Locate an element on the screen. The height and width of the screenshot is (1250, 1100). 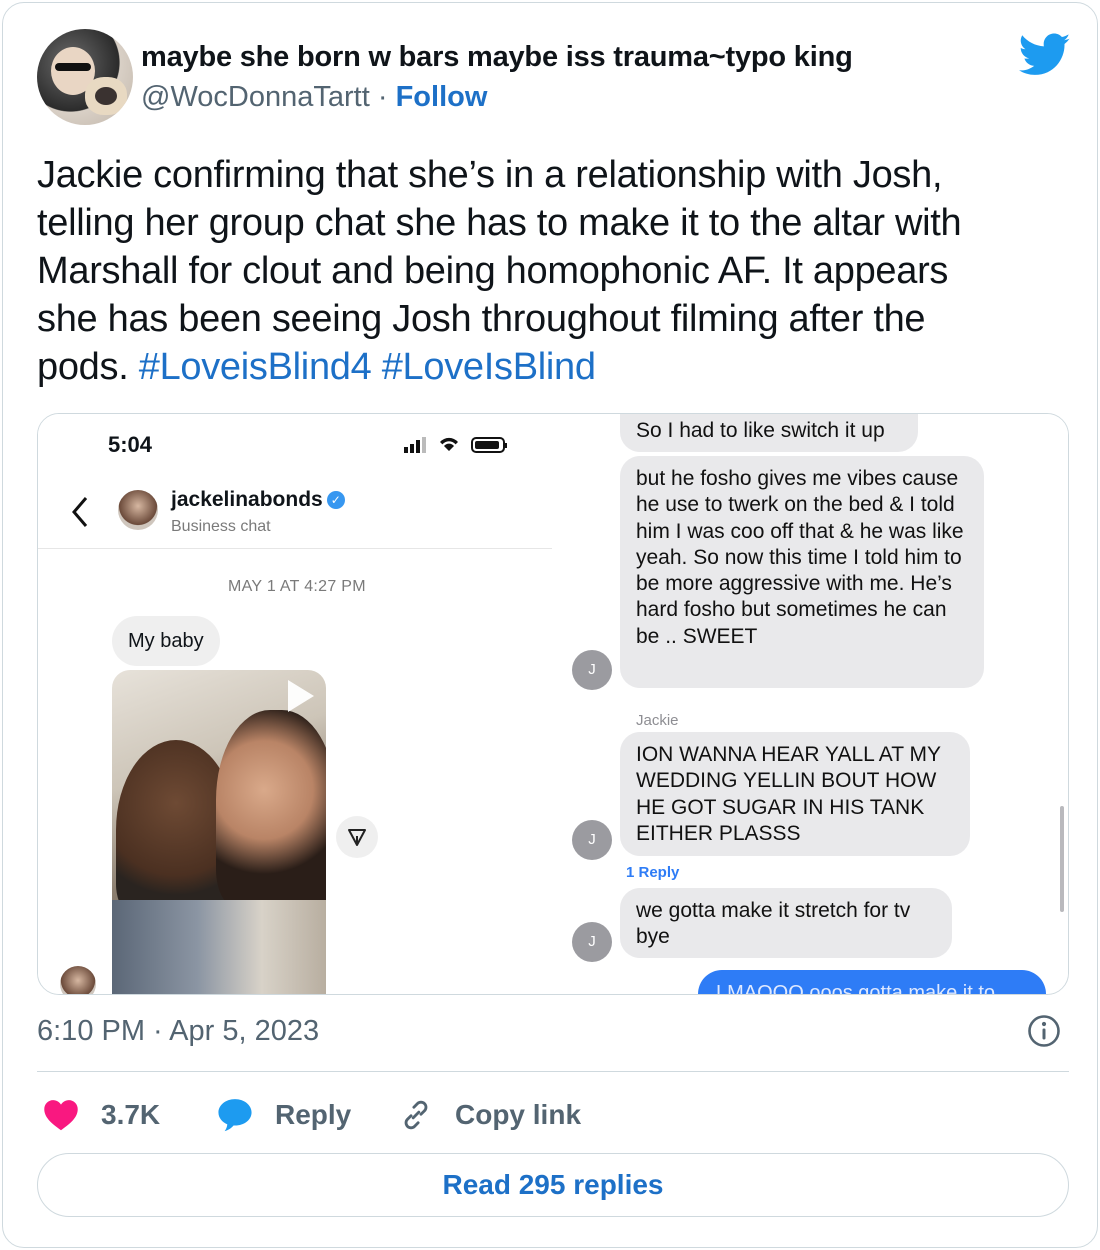
reply-label: Reply is located at coordinates (313, 1114).